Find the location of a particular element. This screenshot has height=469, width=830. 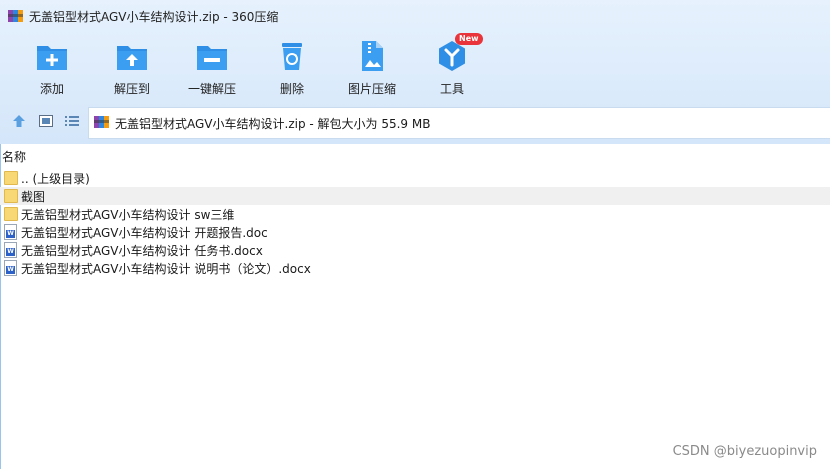

extract-to-button: 解压到 is located at coordinates (132, 65).